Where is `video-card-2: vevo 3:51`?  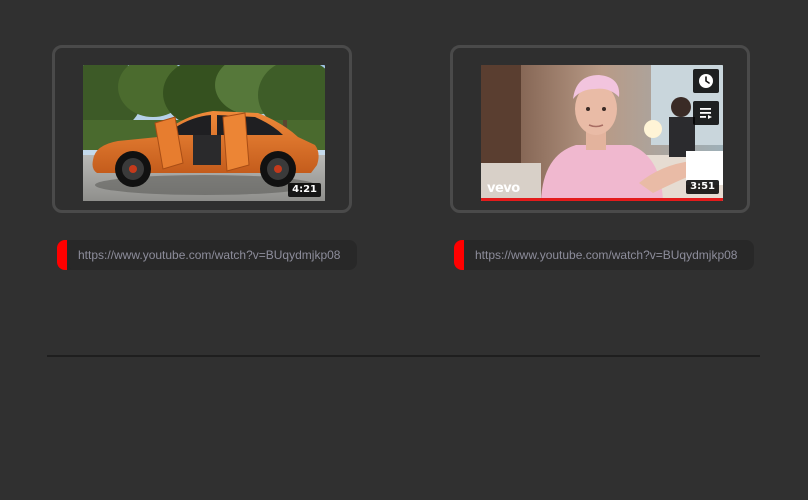
video-card-2: vevo 3:51 is located at coordinates (600, 129).